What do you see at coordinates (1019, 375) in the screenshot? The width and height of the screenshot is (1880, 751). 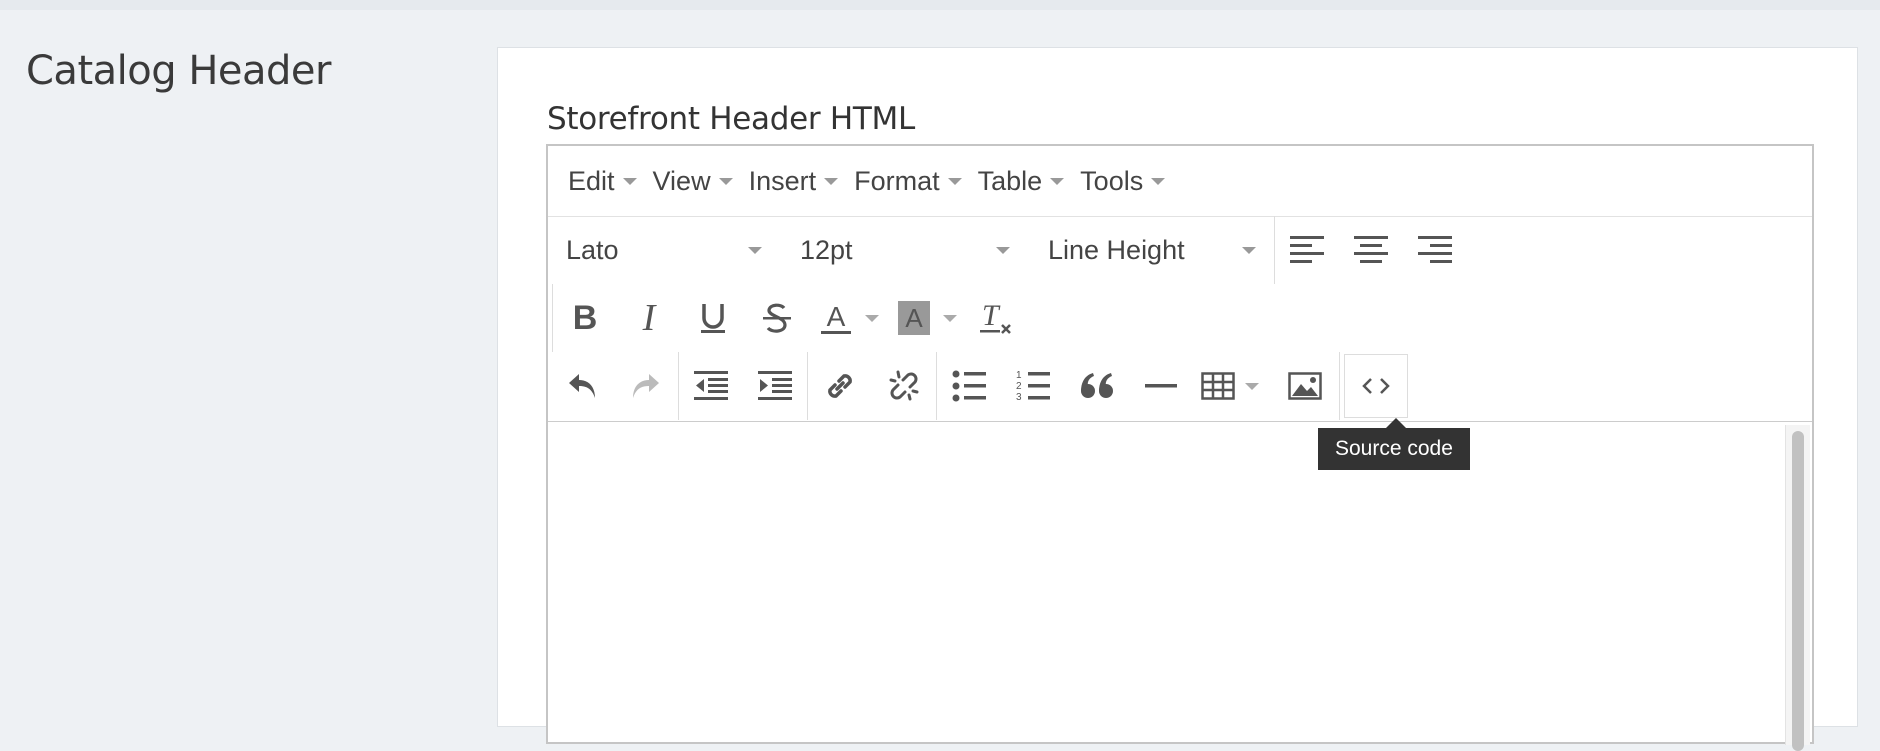 I see `svg-text: 1` at bounding box center [1019, 375].